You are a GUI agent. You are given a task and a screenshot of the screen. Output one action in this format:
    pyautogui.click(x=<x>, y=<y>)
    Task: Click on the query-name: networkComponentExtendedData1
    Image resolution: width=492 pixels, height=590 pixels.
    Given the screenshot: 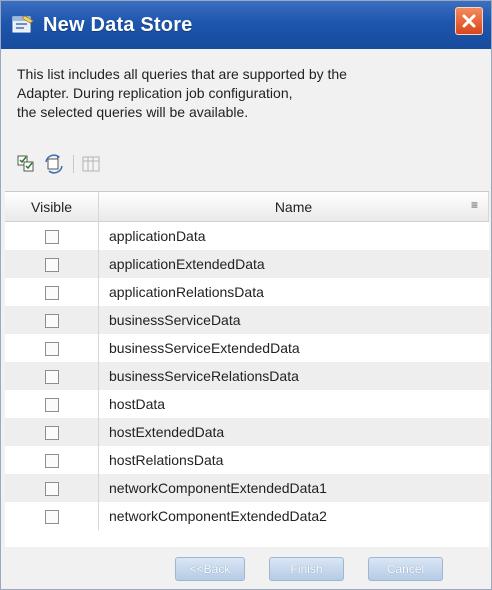 What is the action you would take?
    pyautogui.click(x=293, y=488)
    